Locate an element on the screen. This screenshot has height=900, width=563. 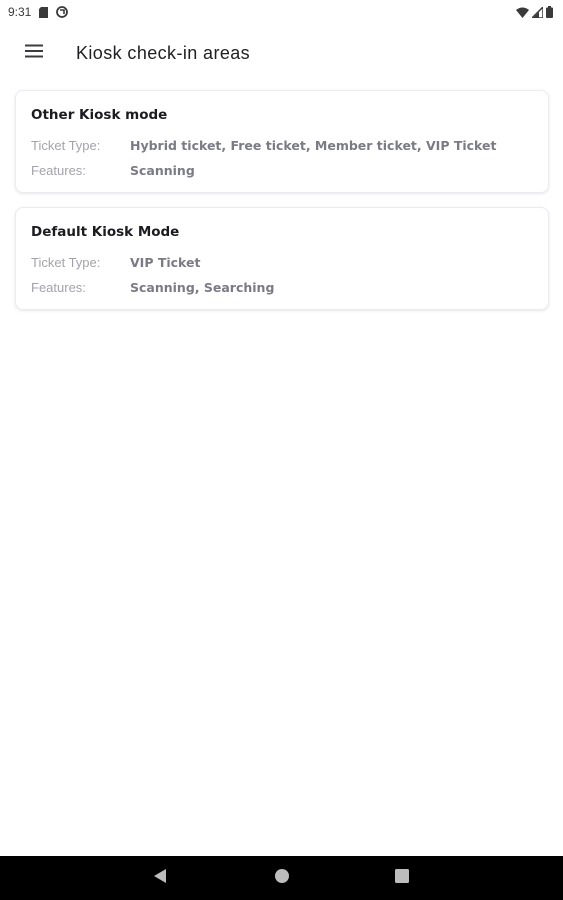
signal-icon is located at coordinates (537, 12).